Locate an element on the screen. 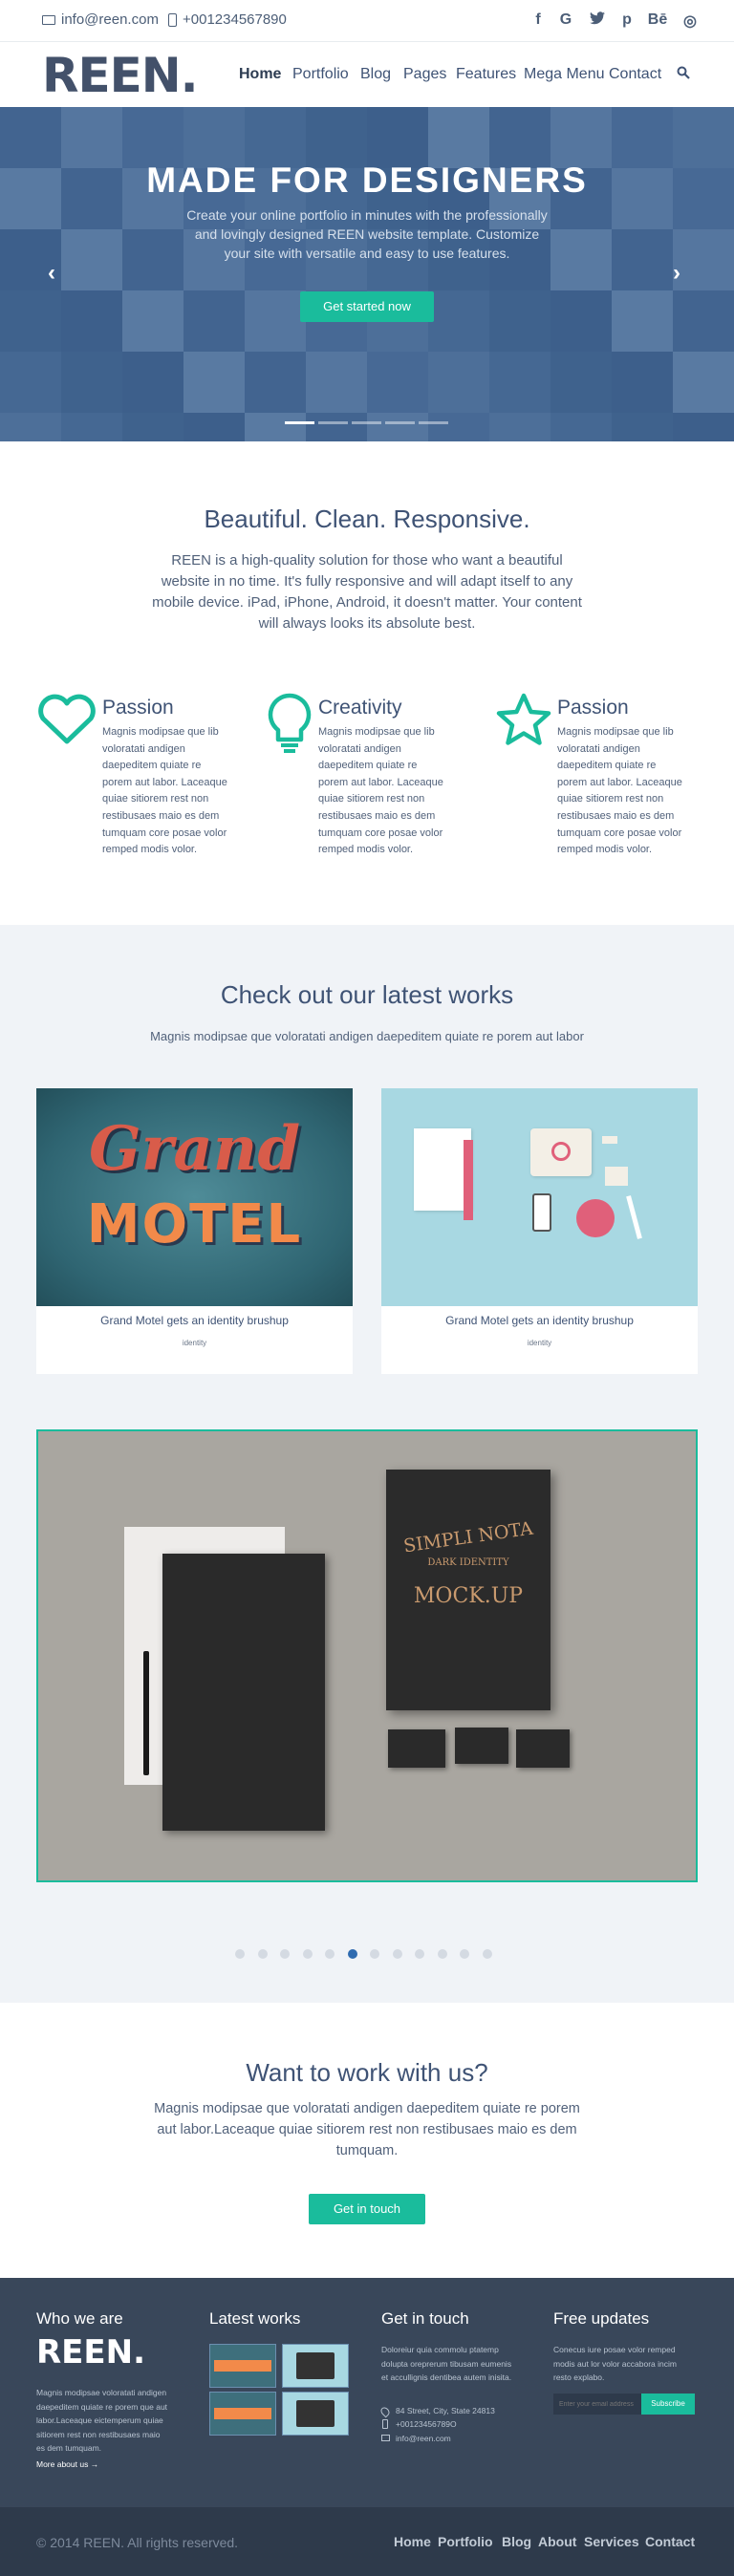 Image resolution: width=734 pixels, height=2576 pixels. bottom-link-contact: Contact is located at coordinates (670, 2541).